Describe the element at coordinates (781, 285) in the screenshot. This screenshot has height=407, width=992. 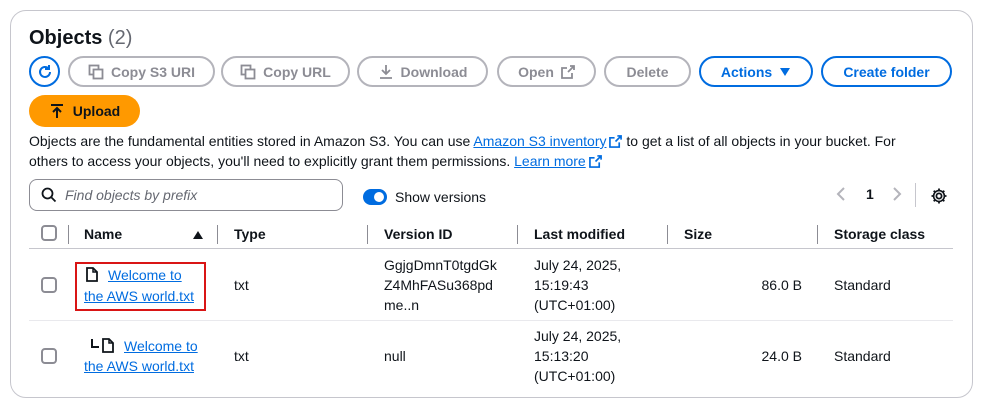
I see `object-size: 86.0 B` at that location.